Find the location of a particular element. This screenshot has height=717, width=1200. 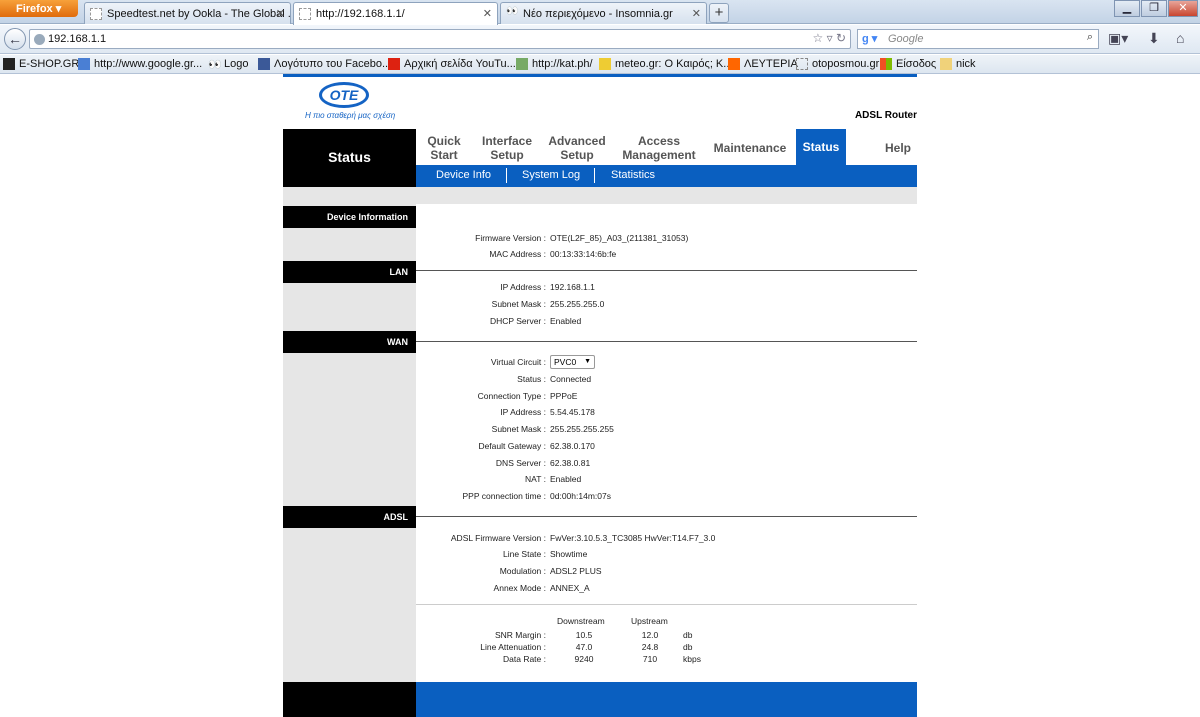

wan-status-label: Status : is located at coordinates (531, 379).